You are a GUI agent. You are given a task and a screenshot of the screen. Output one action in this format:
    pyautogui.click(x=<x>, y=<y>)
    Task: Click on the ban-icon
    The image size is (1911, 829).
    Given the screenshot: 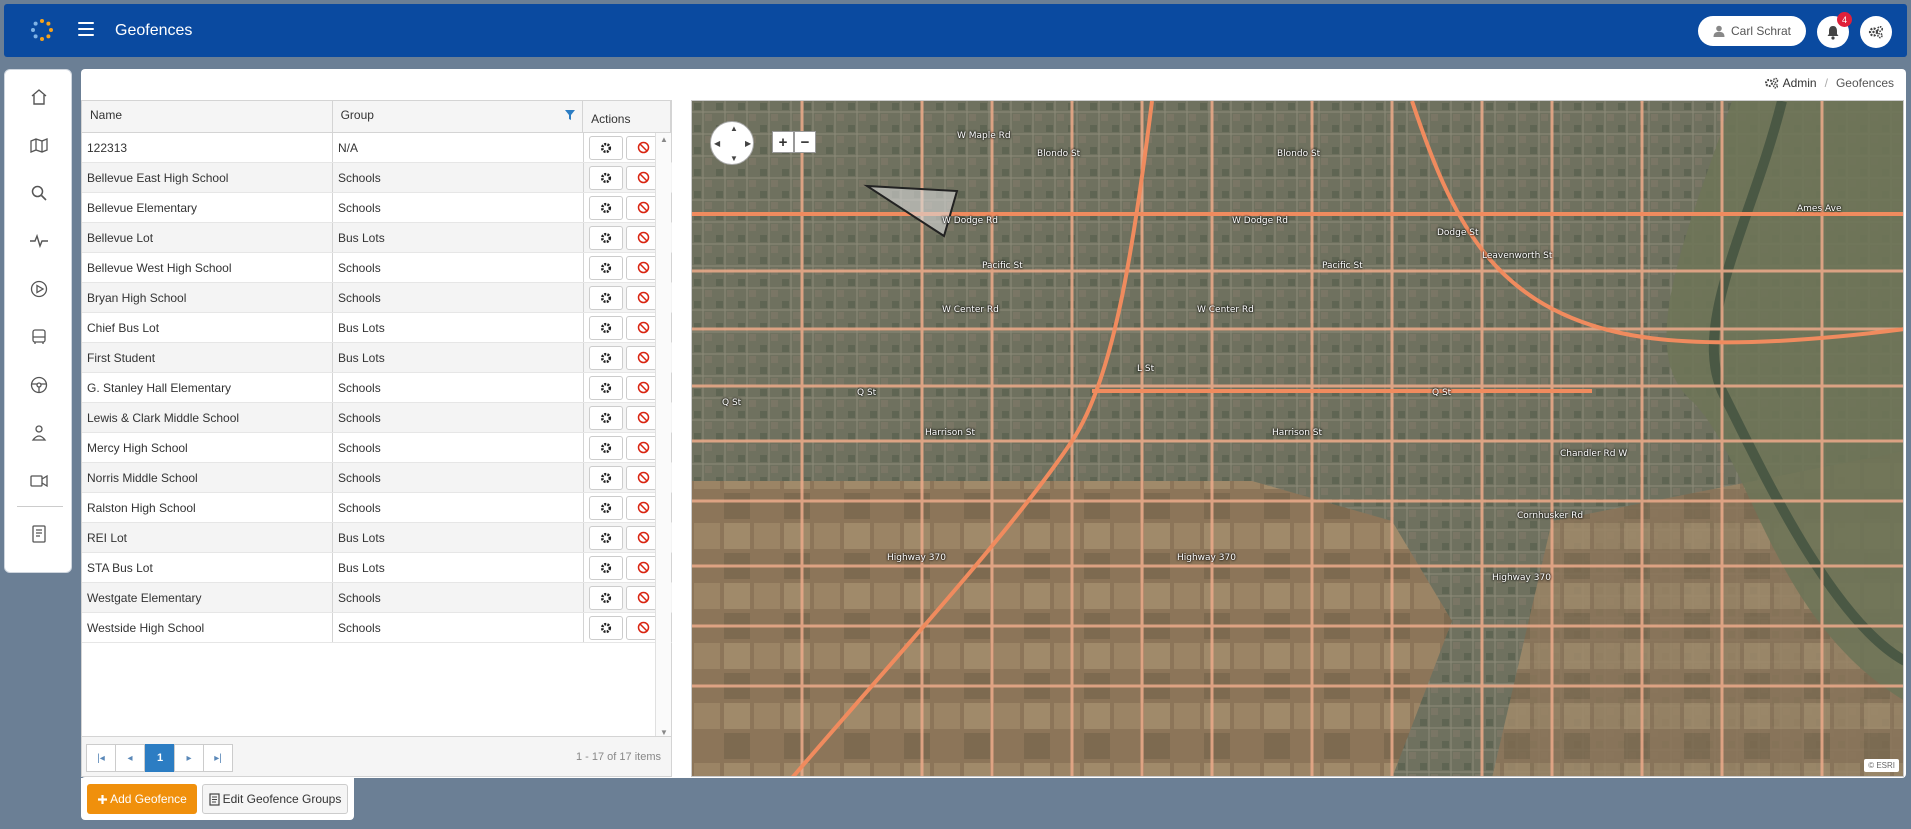 What is the action you would take?
    pyautogui.click(x=643, y=507)
    